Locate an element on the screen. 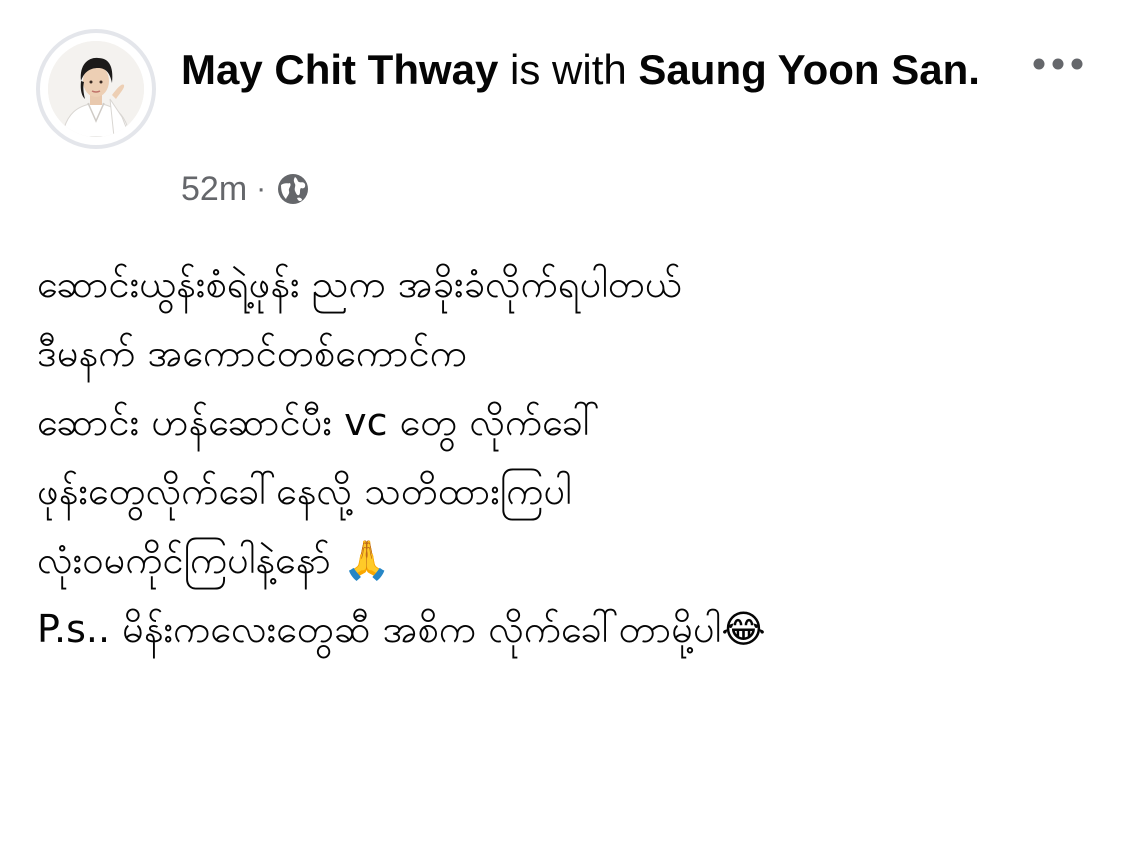 The image size is (1124, 841). avatar-image is located at coordinates (96, 89).